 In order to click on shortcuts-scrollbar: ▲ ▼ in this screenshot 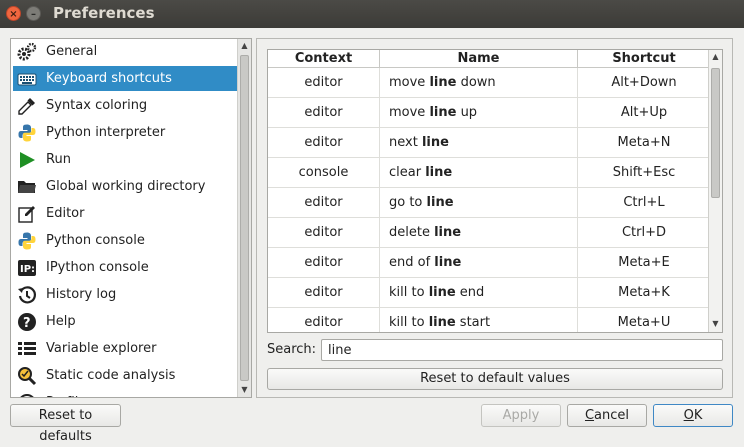, I will do `click(715, 191)`.